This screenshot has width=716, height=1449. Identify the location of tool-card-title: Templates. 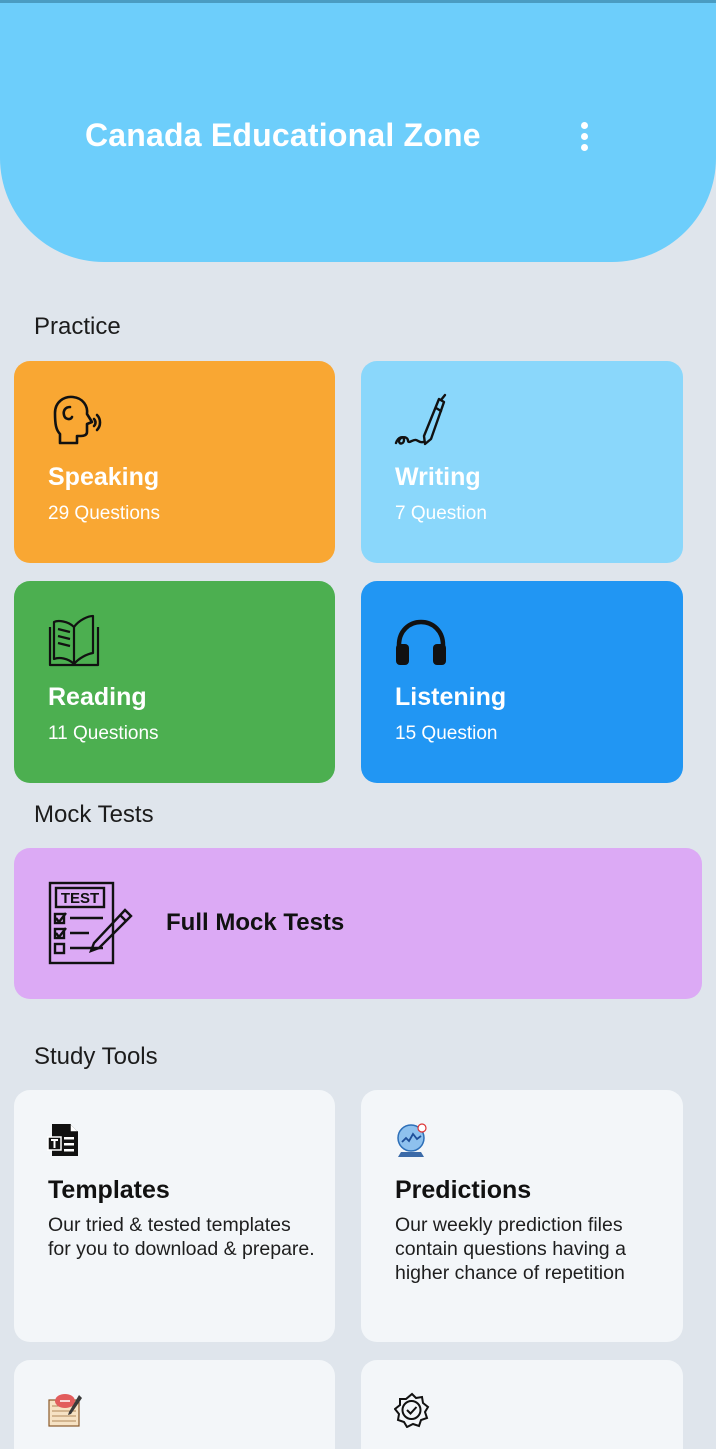
(109, 1190).